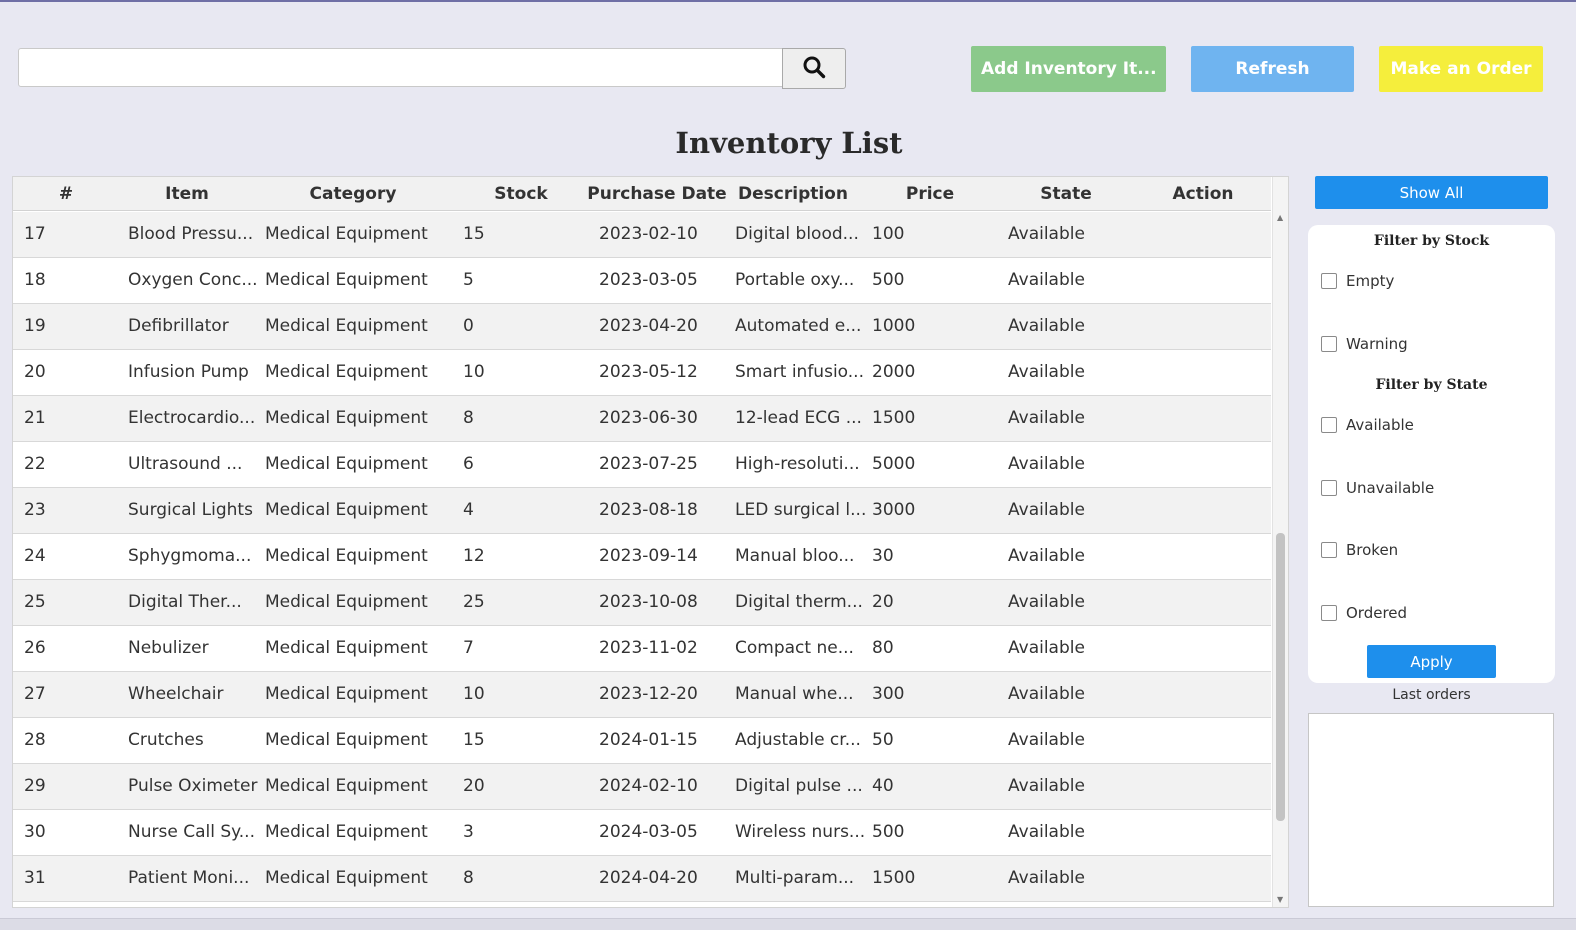 The width and height of the screenshot is (1576, 930). Describe the element at coordinates (657, 194) in the screenshot. I see `header-col-purchase-date: Purchase Date` at that location.